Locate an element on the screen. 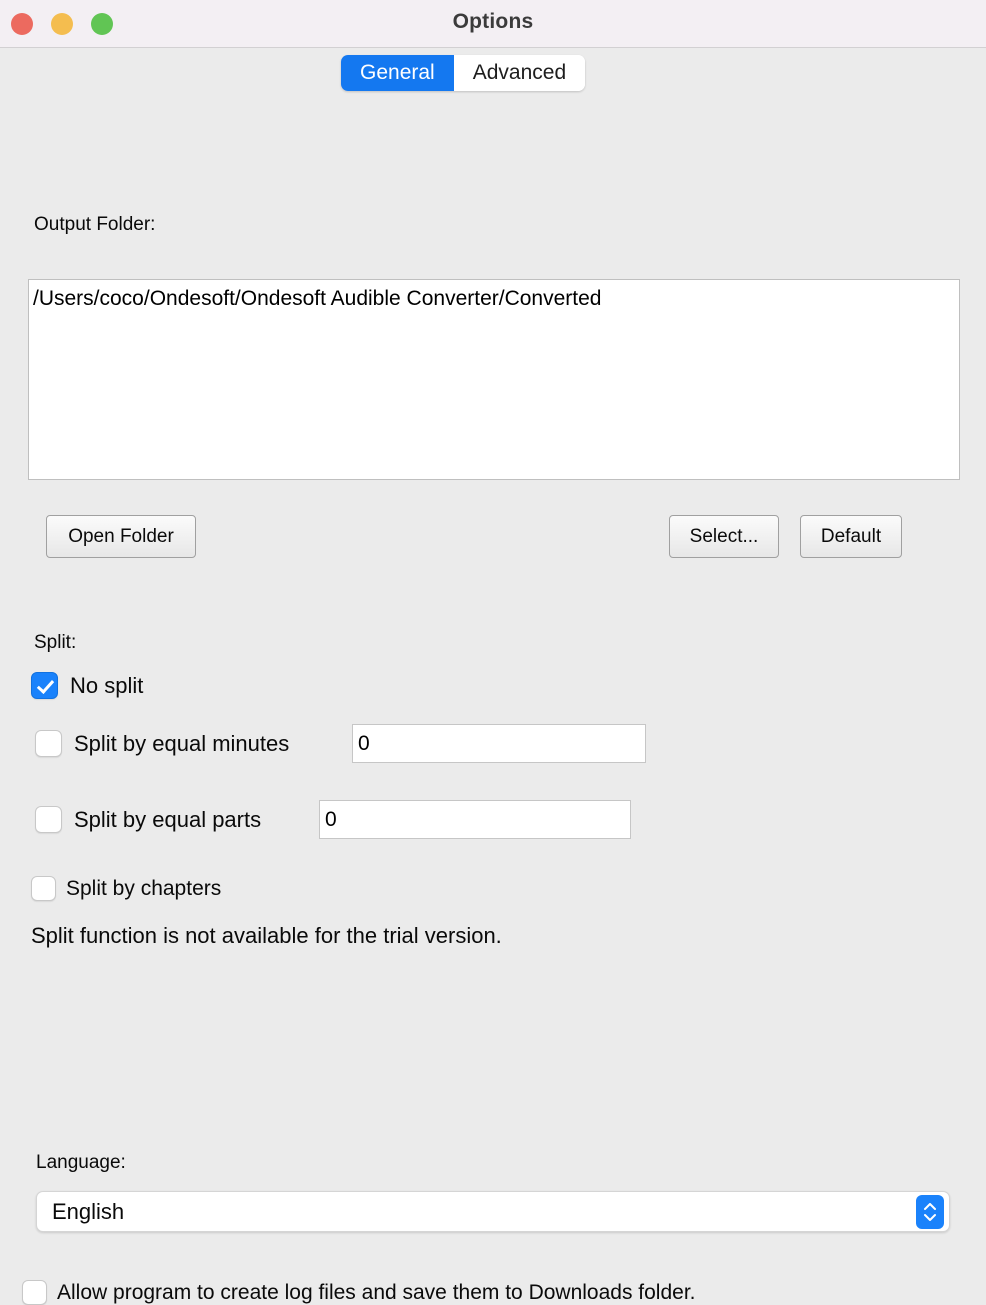 This screenshot has height=1305, width=986. chevron-up-down-icon is located at coordinates (930, 1212).